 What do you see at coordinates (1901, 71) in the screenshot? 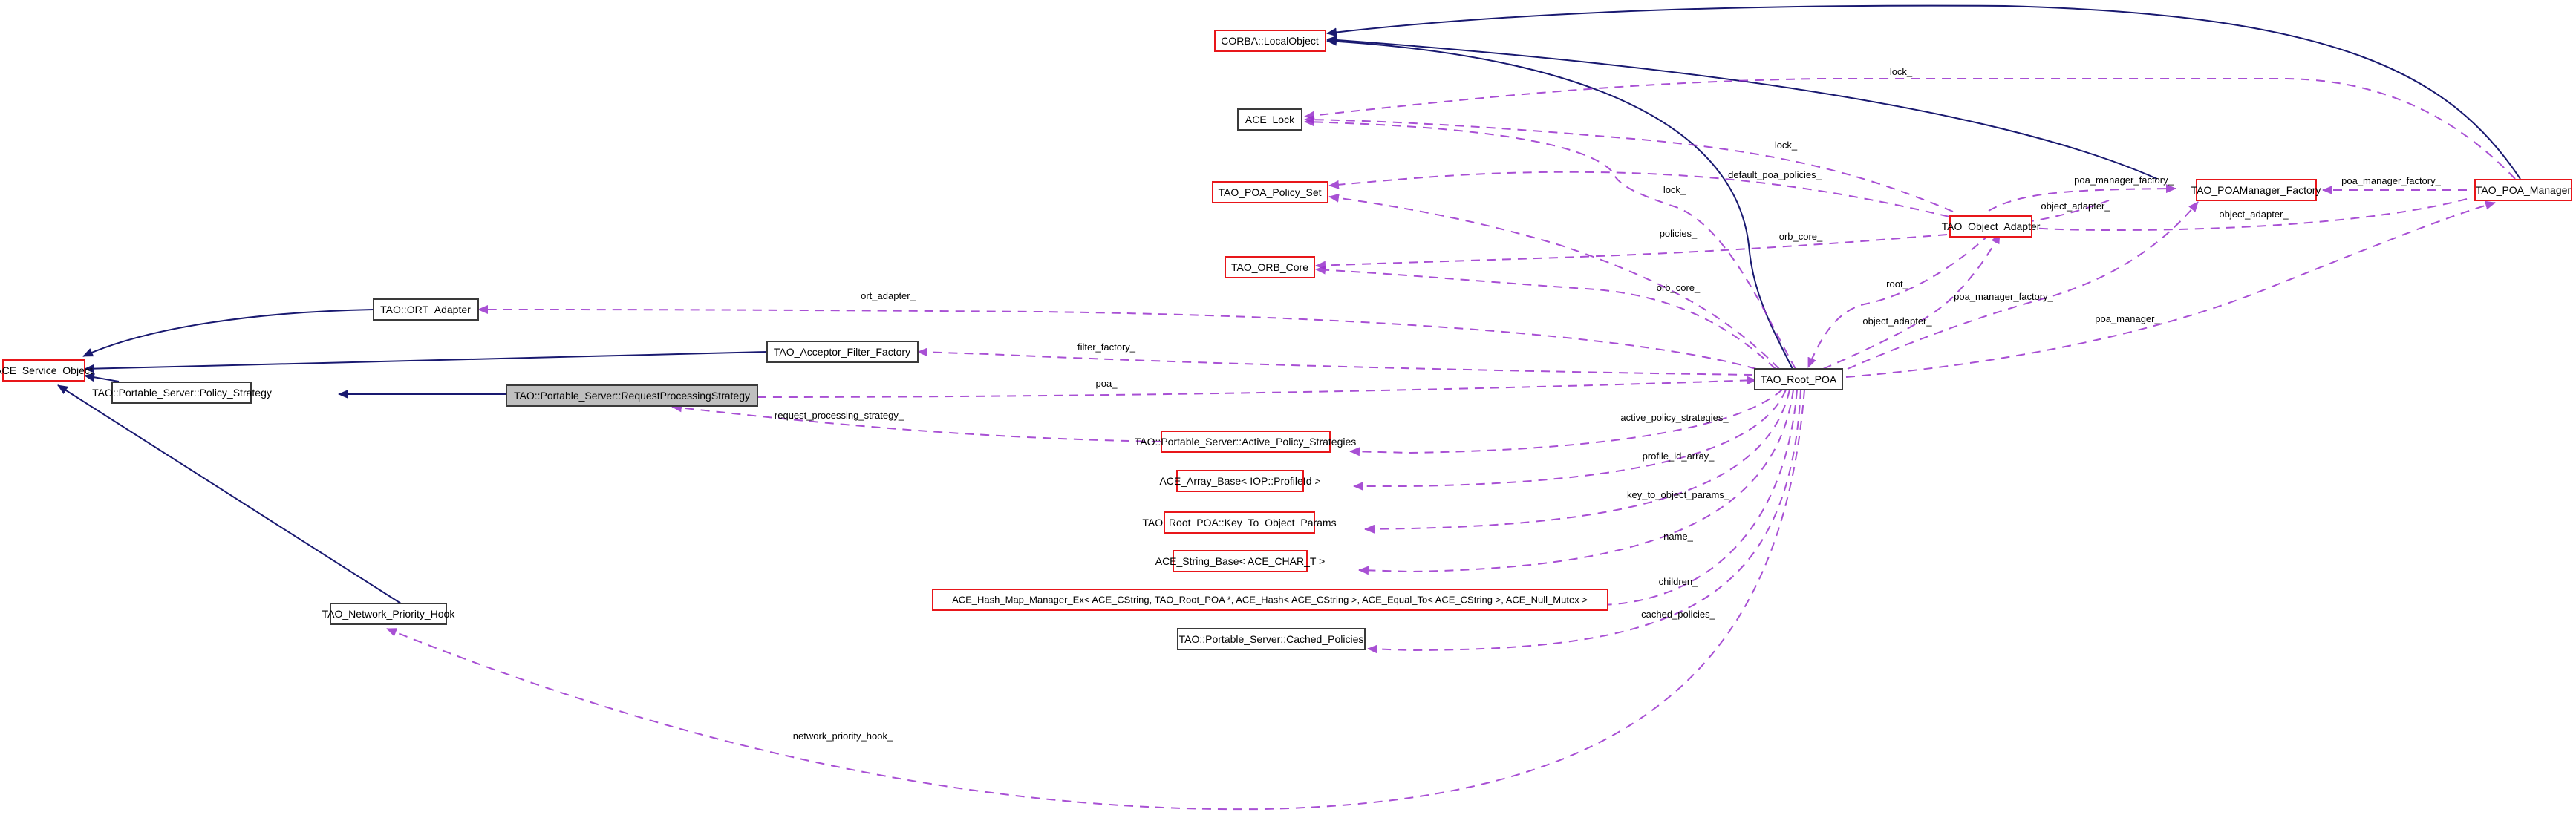
I see `edge-label-lock-top: lock_` at bounding box center [1901, 71].